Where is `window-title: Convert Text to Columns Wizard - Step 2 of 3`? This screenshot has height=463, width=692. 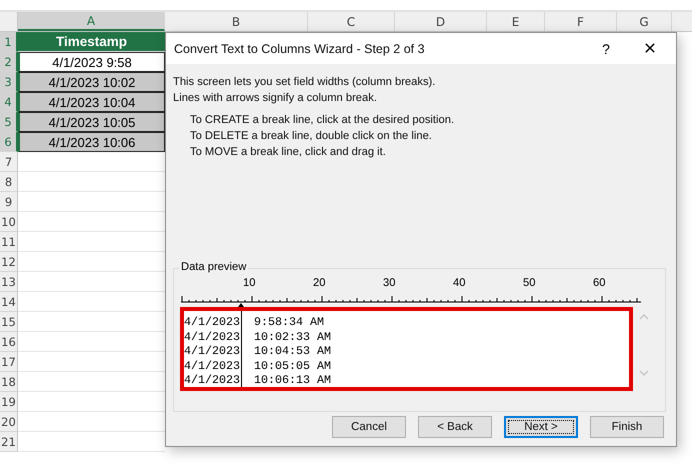 window-title: Convert Text to Columns Wizard - Step 2 of 3 is located at coordinates (300, 49).